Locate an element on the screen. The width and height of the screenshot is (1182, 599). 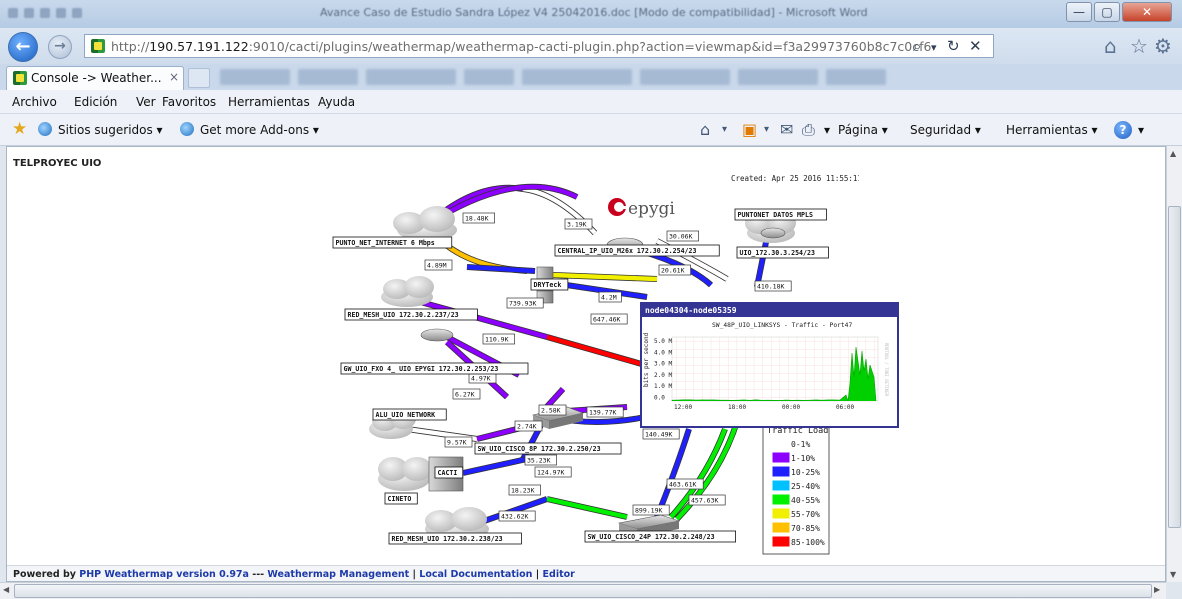
legend-label: 10-25% is located at coordinates (805, 472).